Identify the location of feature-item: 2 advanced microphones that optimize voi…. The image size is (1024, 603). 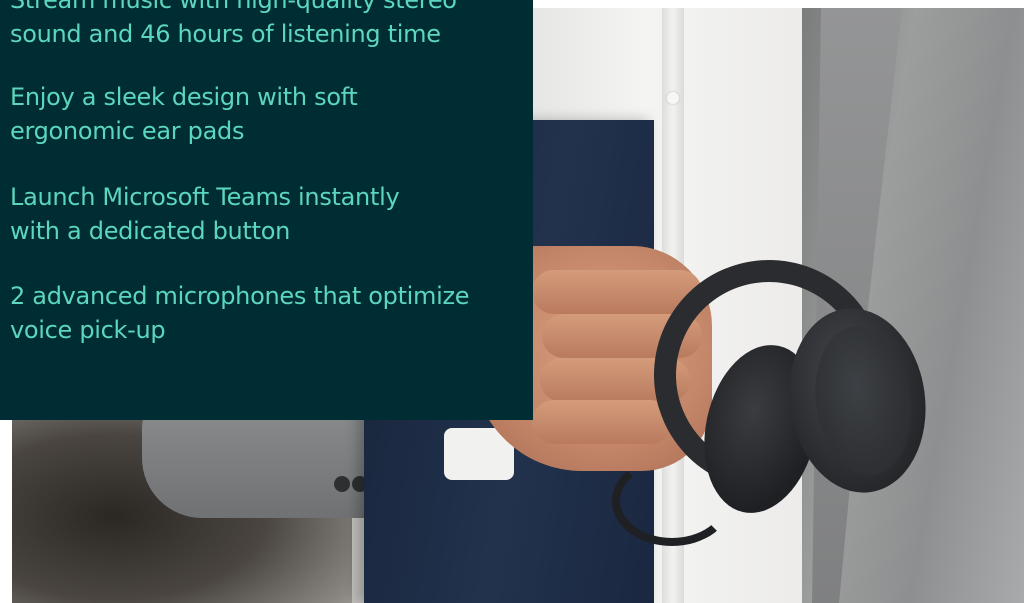
(240, 313).